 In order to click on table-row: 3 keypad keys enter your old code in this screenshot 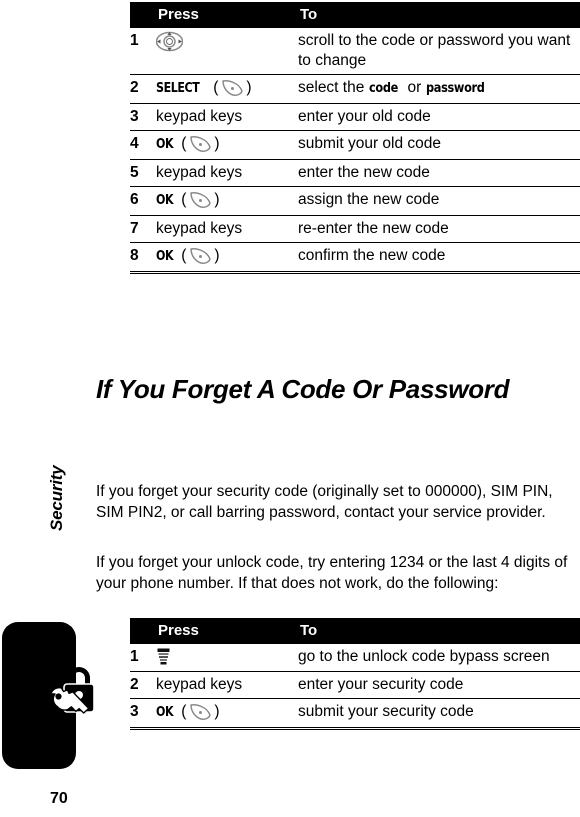, I will do `click(355, 117)`.